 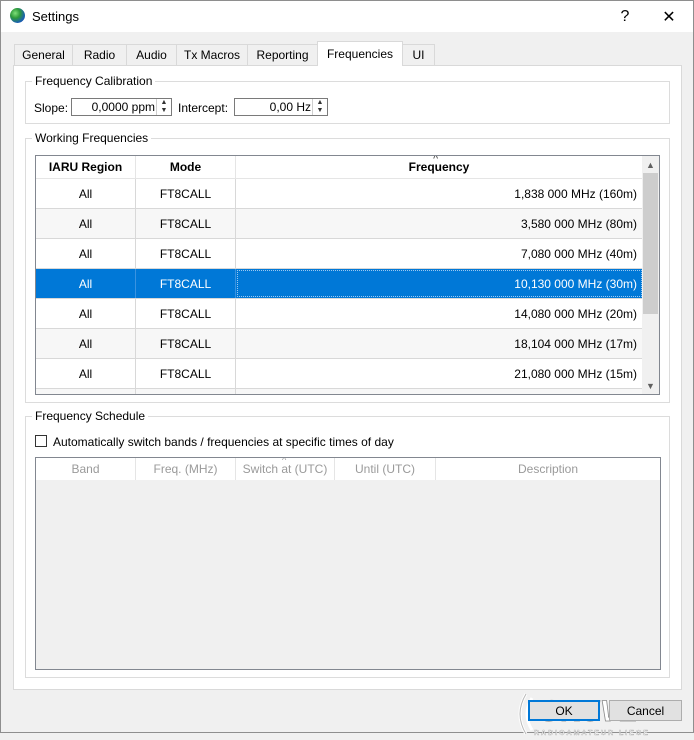 What do you see at coordinates (339, 391) in the screenshot?
I see `table-row` at bounding box center [339, 391].